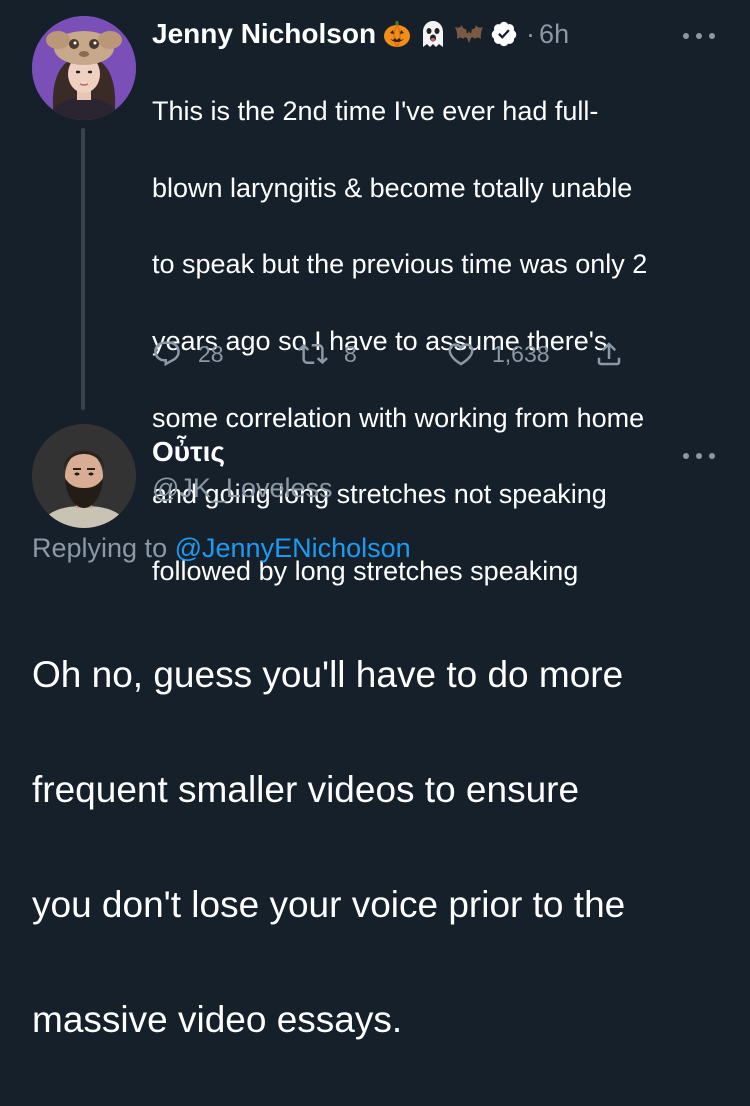 This screenshot has width=750, height=1106. I want to click on avatar-jk-loveless, so click(84, 476).